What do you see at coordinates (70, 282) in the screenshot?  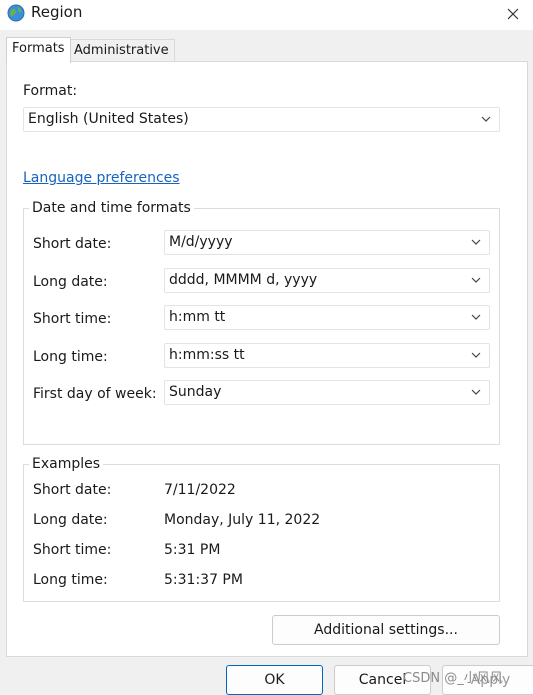 I see `long-date-label: Long date:` at bounding box center [70, 282].